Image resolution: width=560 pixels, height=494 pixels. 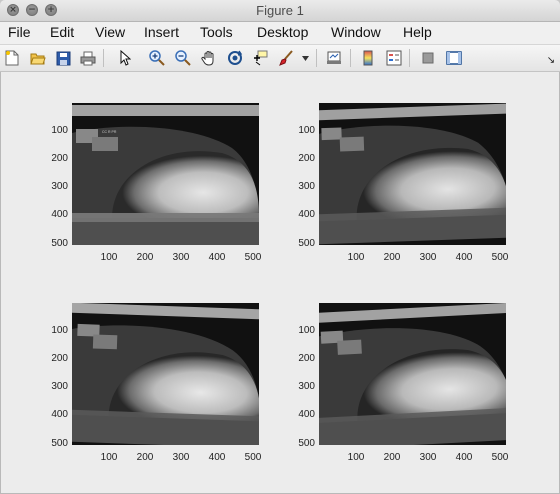 I want to click on subplot-2-axes, so click(x=412, y=174).